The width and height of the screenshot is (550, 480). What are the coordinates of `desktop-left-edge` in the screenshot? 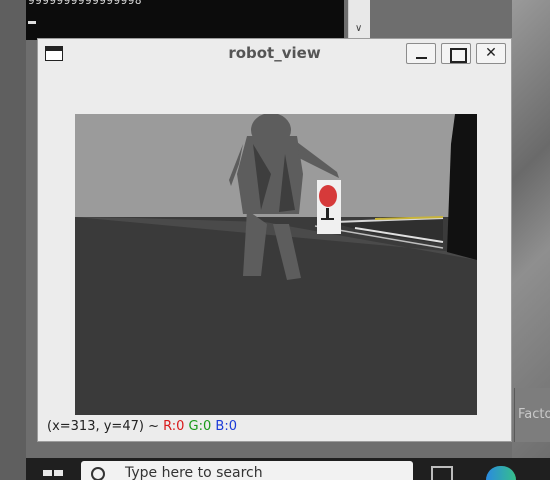 It's located at (13, 240).